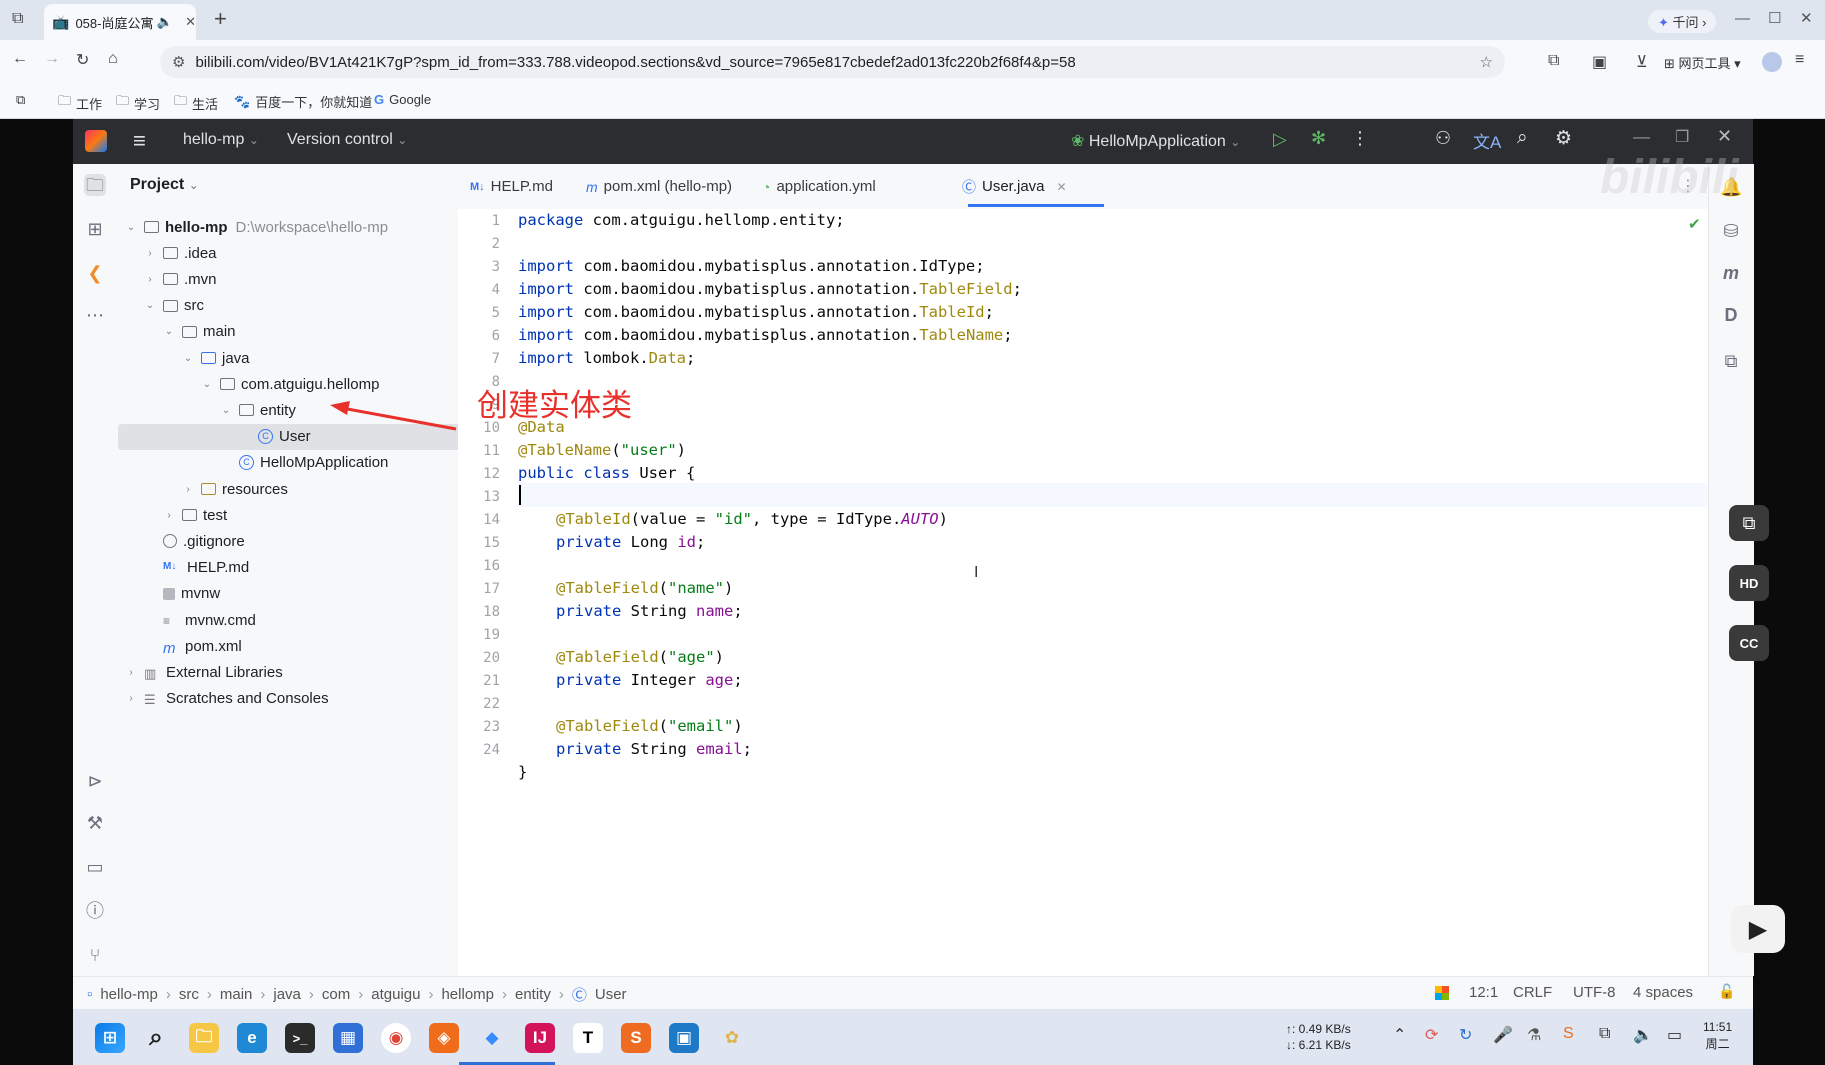 This screenshot has height=1065, width=1825. Describe the element at coordinates (194, 541) in the screenshot. I see `tree-item-gitignore: .gitignore` at that location.